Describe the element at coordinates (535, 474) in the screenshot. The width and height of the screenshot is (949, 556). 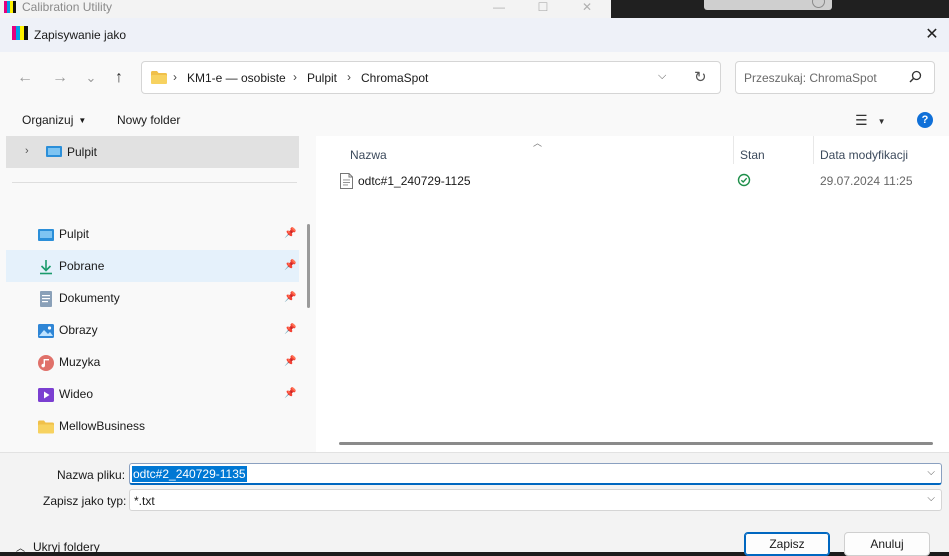
I see `filename-field: odtc#2_240729-1135 ⌵` at that location.